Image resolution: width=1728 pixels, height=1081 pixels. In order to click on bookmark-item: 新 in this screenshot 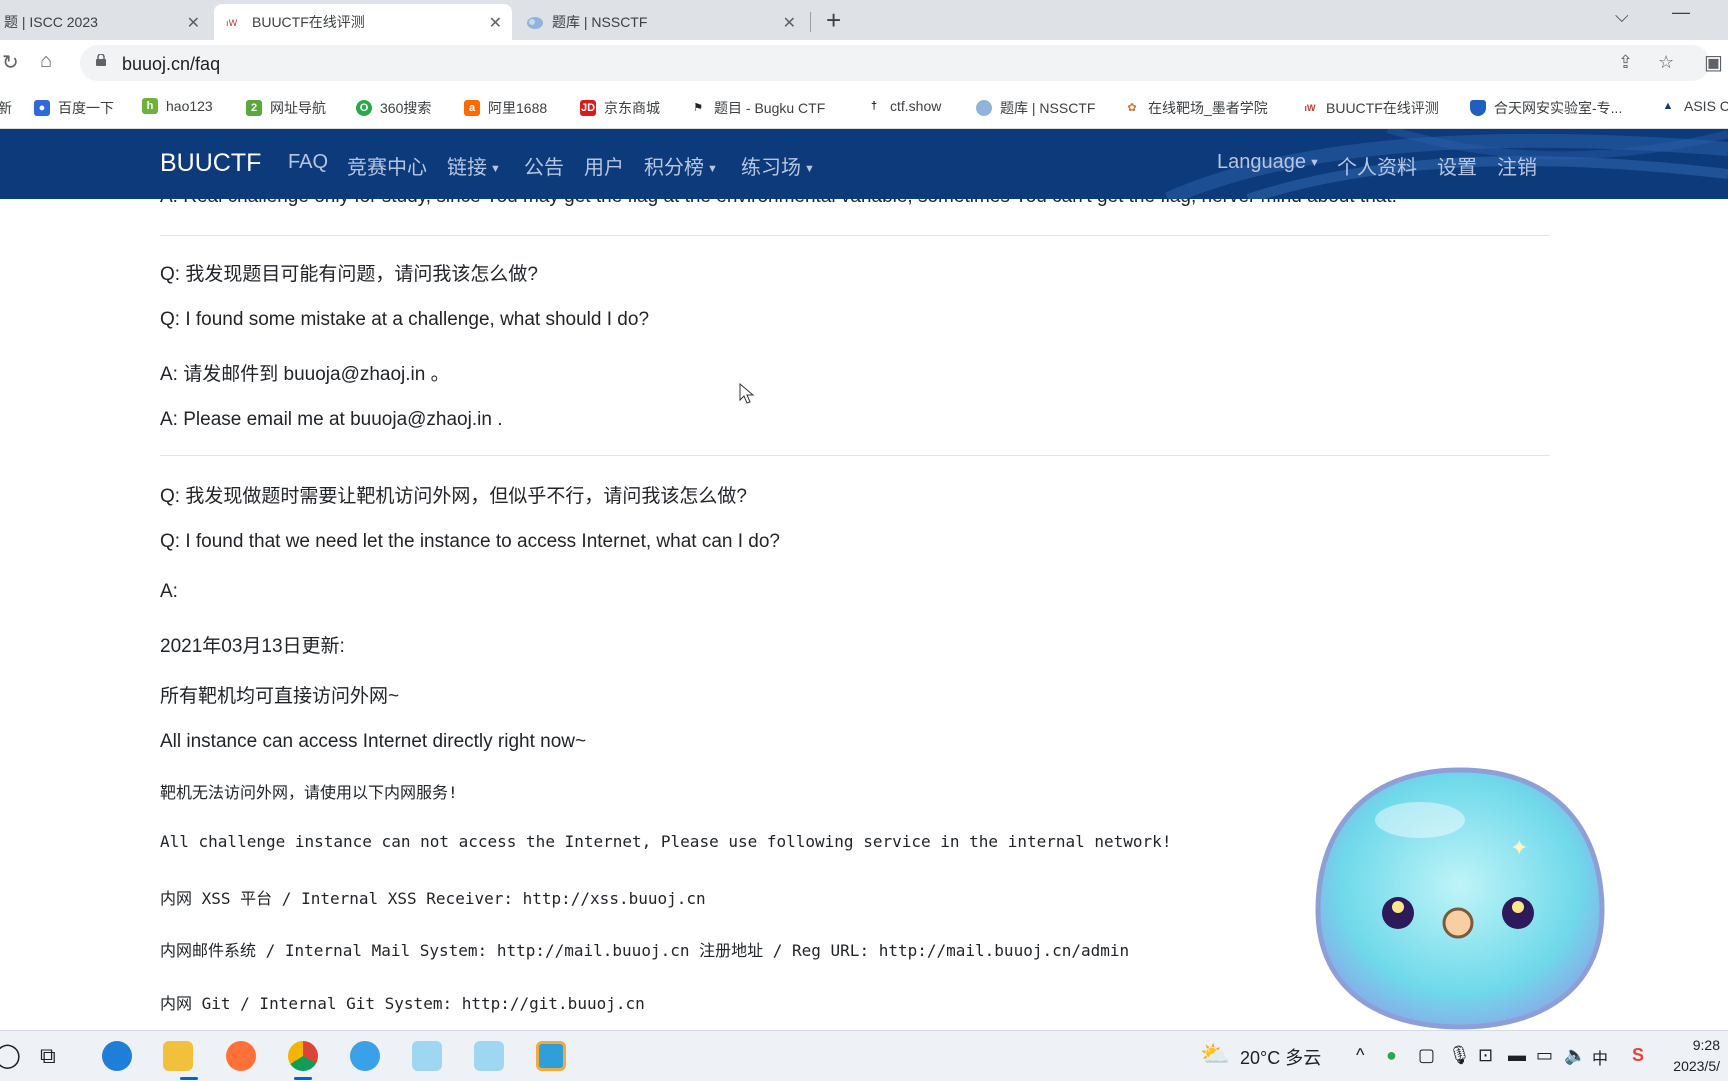, I will do `click(6, 108)`.